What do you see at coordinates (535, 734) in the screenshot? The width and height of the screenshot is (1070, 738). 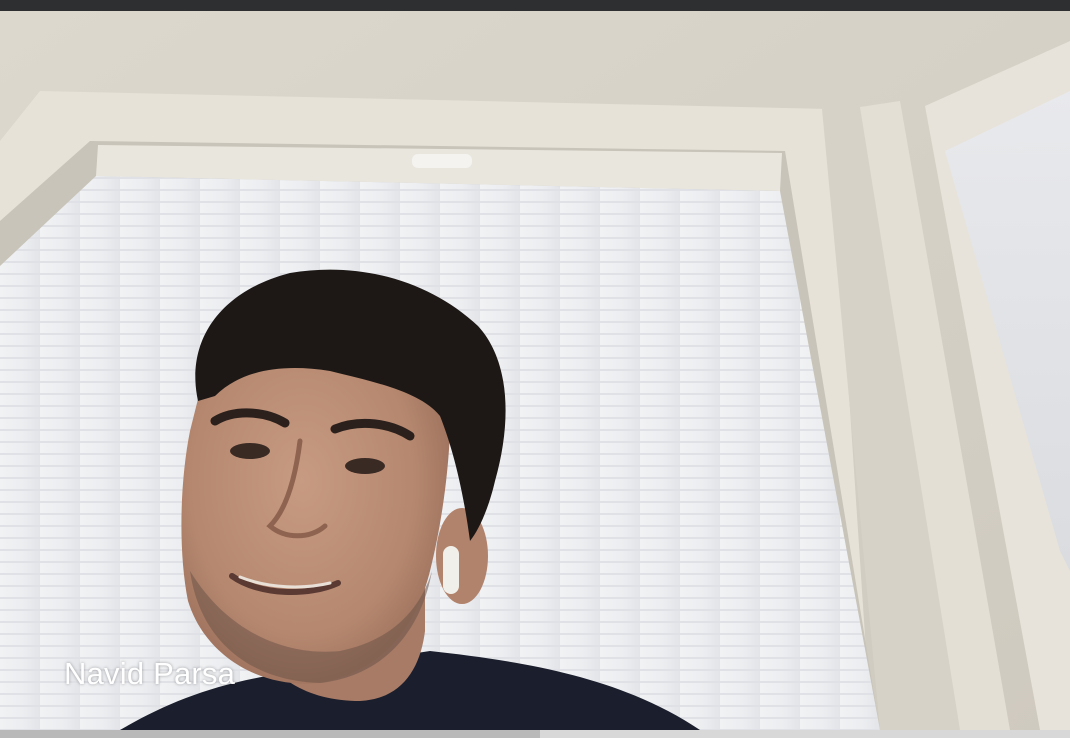 I see `bottom-bar` at bounding box center [535, 734].